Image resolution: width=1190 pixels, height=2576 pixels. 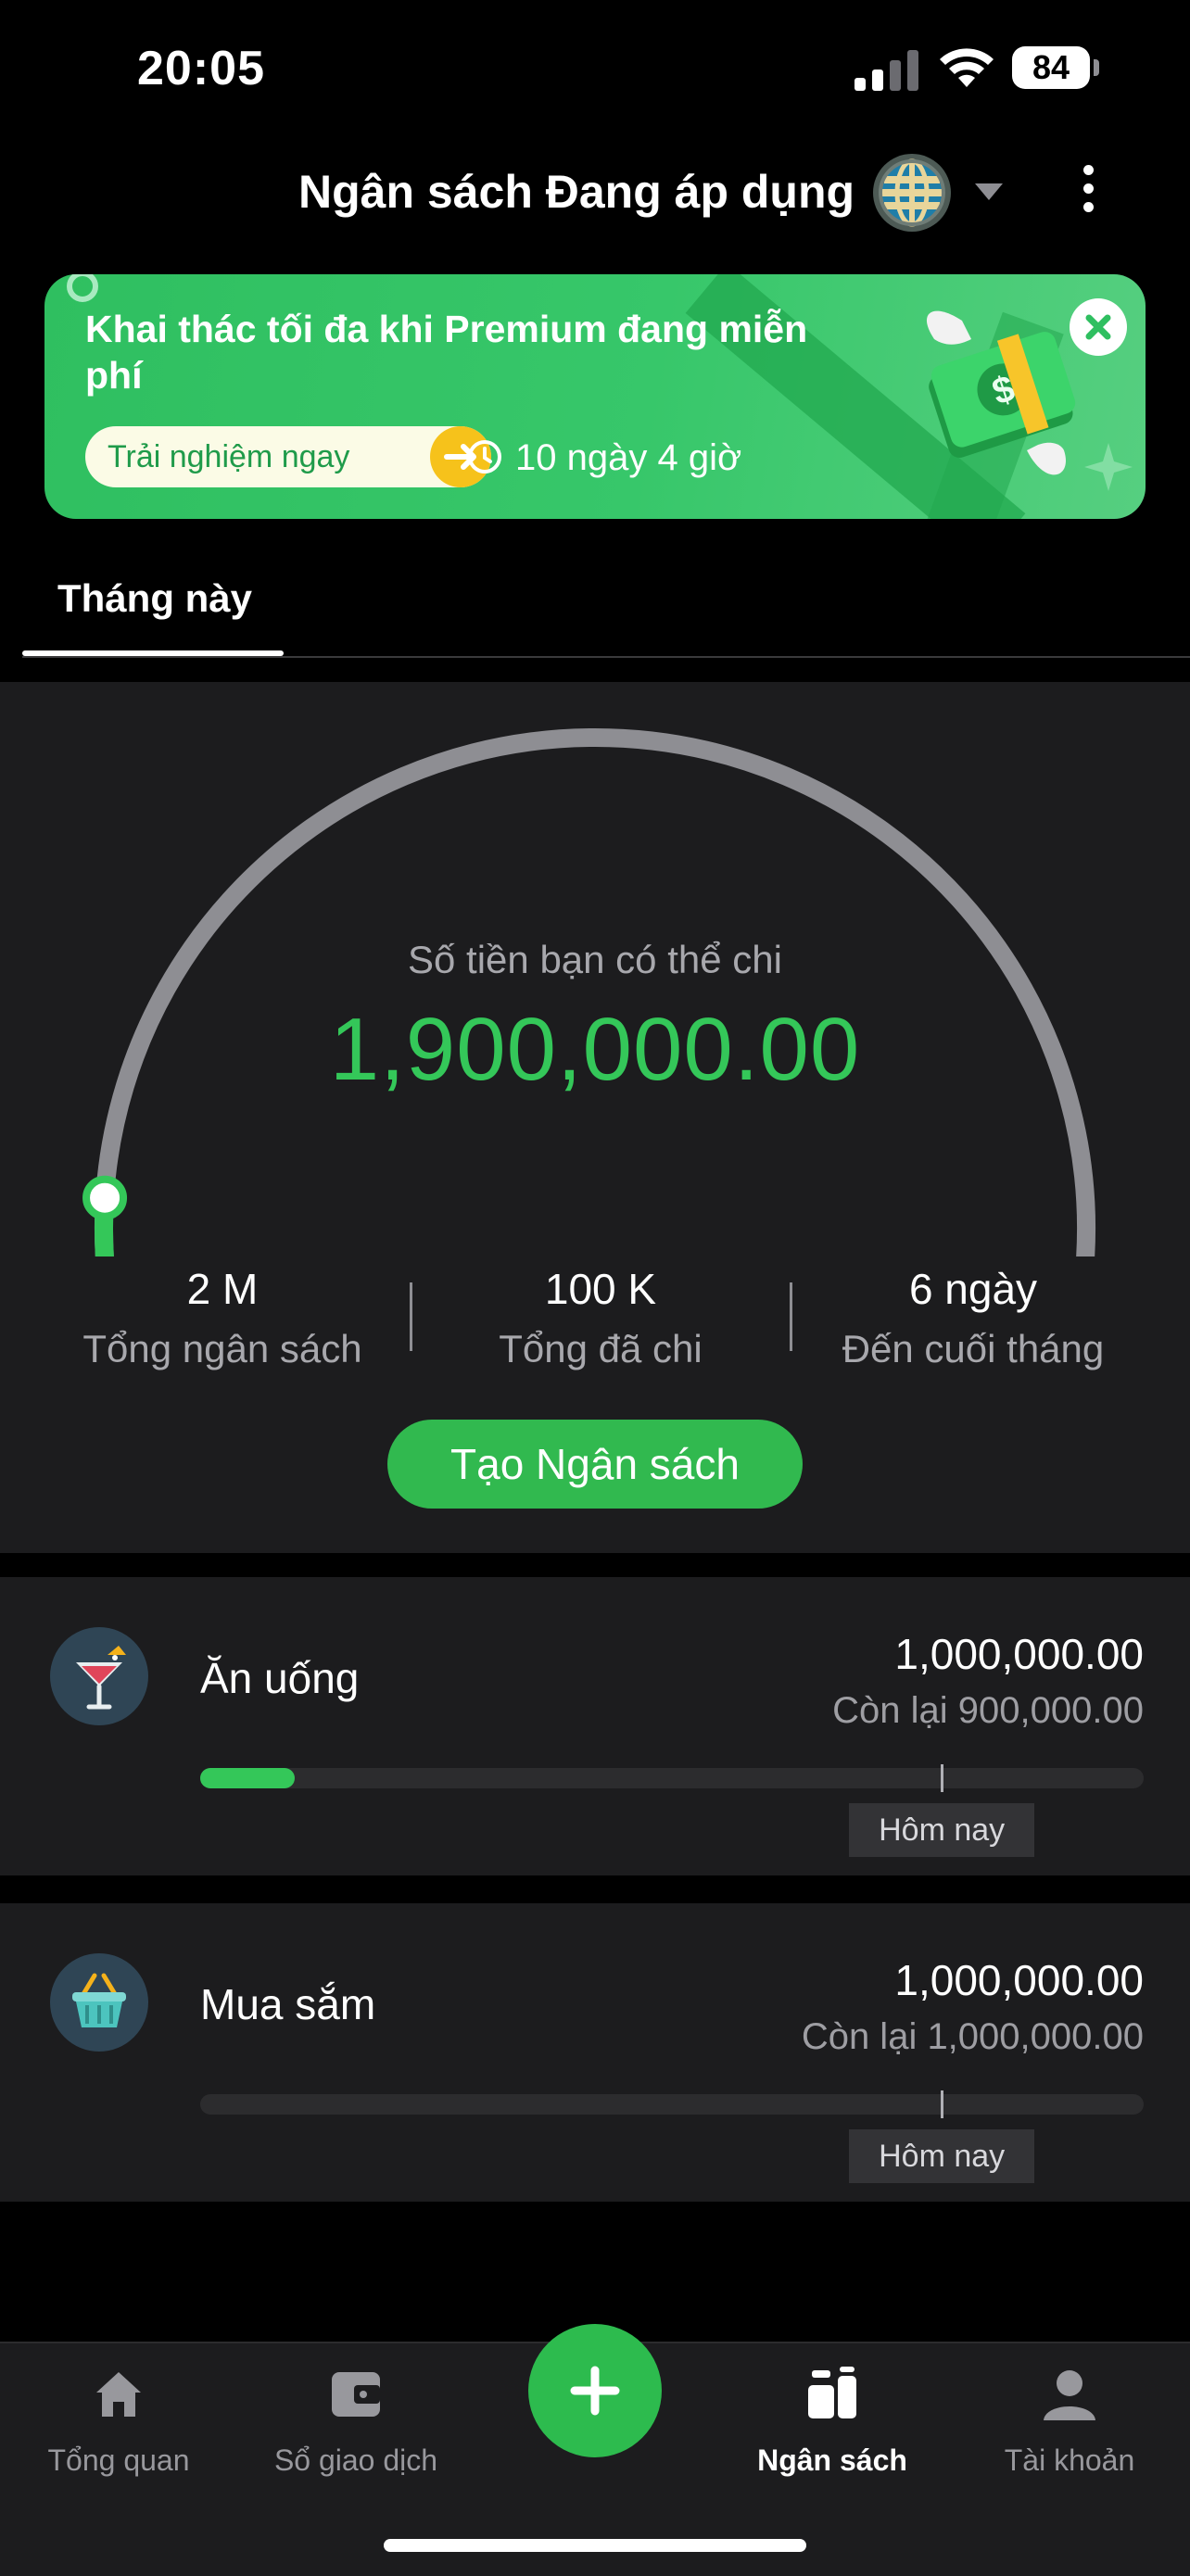 I want to click on add-transaction-button, so click(x=595, y=2391).